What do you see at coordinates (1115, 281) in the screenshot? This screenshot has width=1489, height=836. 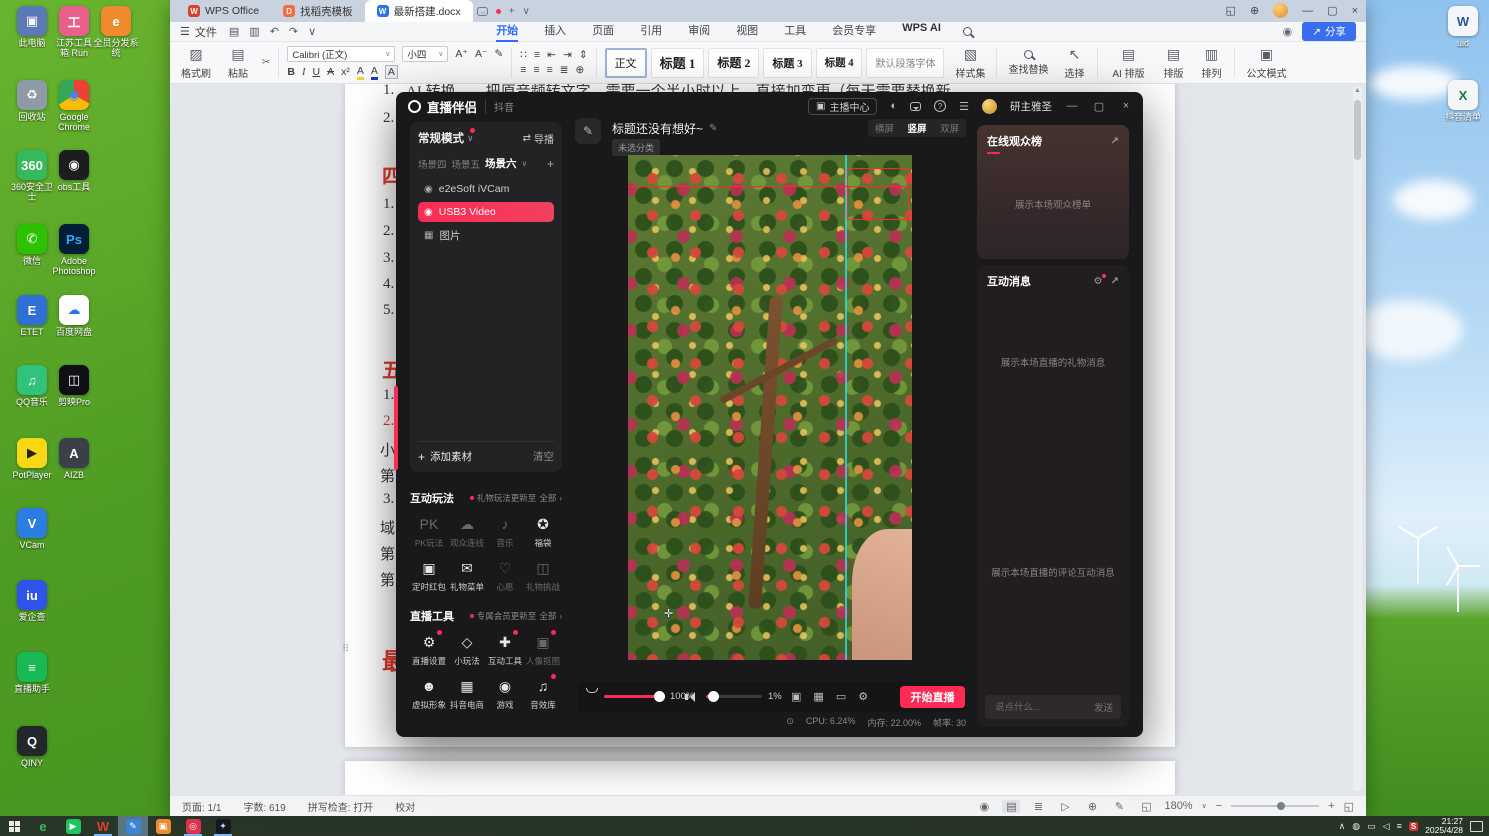 I see `messages-pop-out-icon: ↗` at bounding box center [1115, 281].